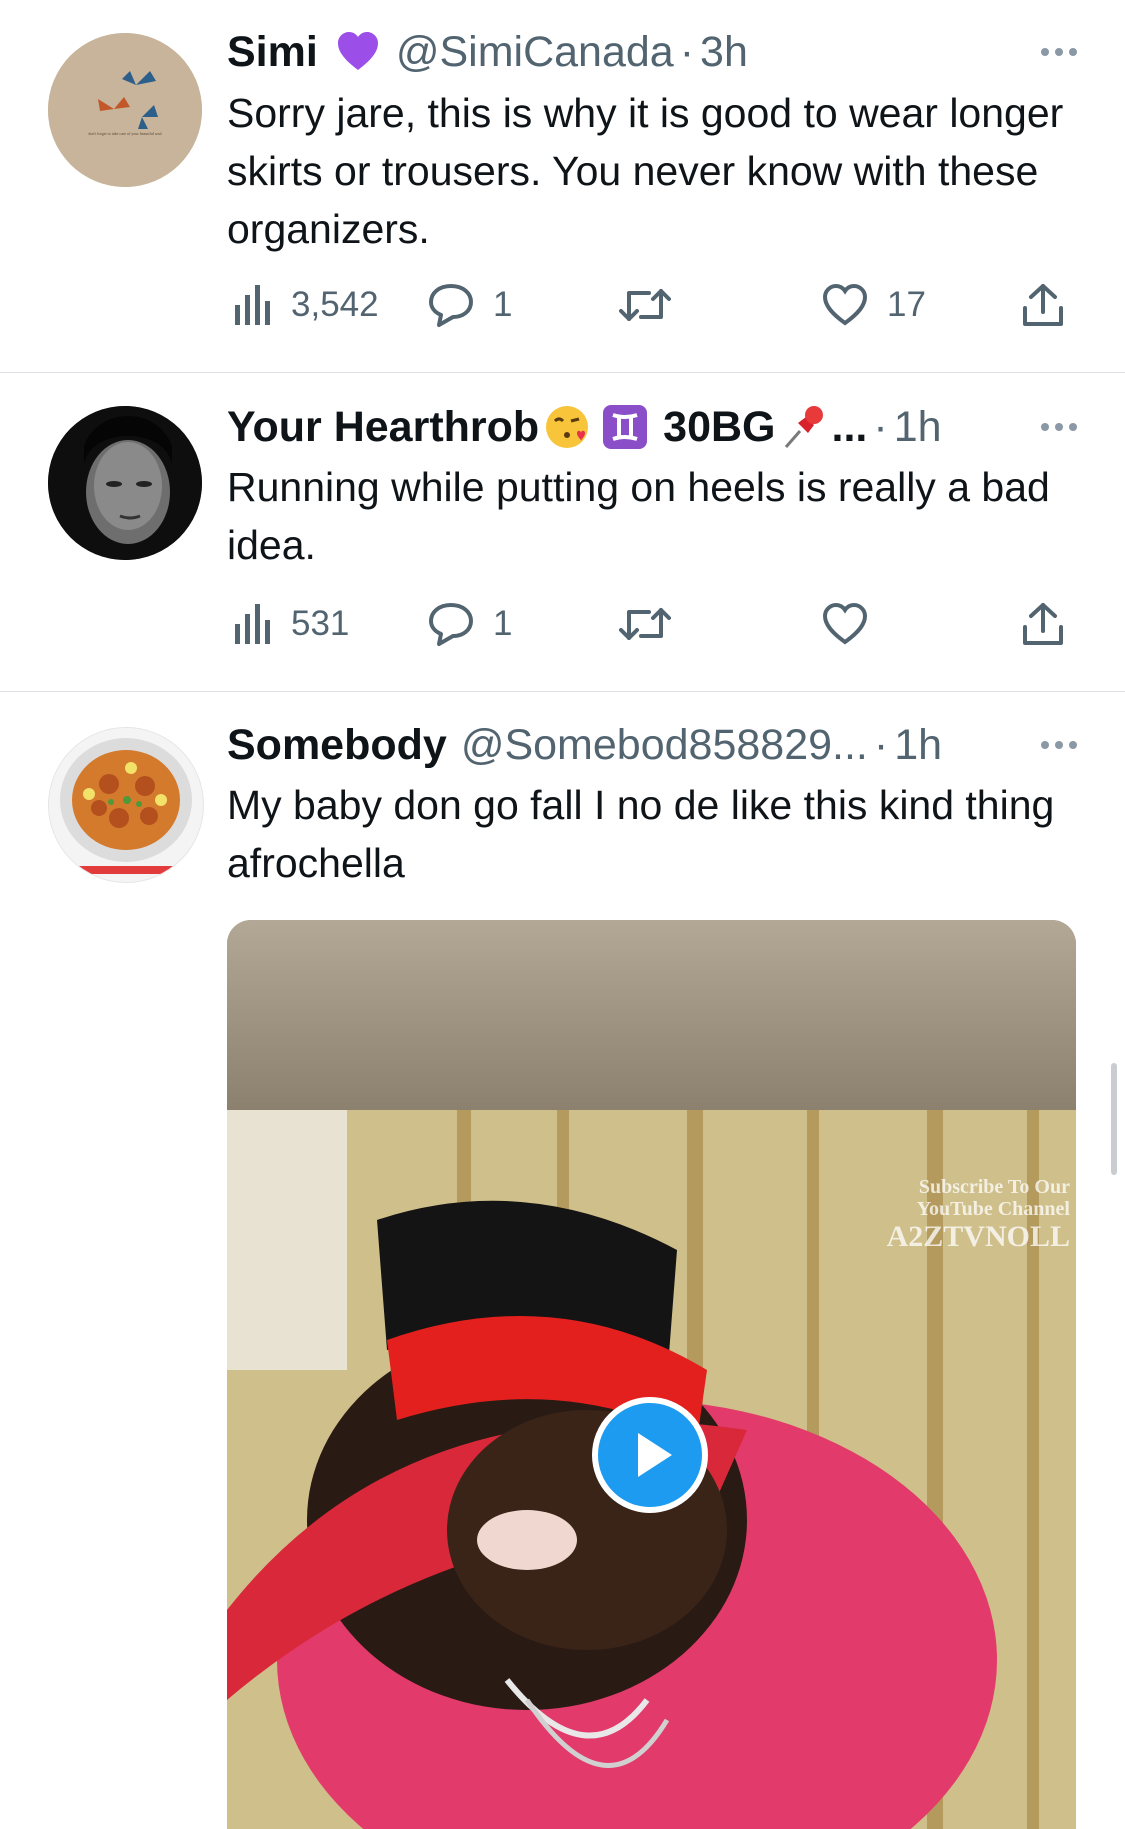 The image size is (1125, 1829). What do you see at coordinates (567, 427) in the screenshot?
I see `kissing-face-icon` at bounding box center [567, 427].